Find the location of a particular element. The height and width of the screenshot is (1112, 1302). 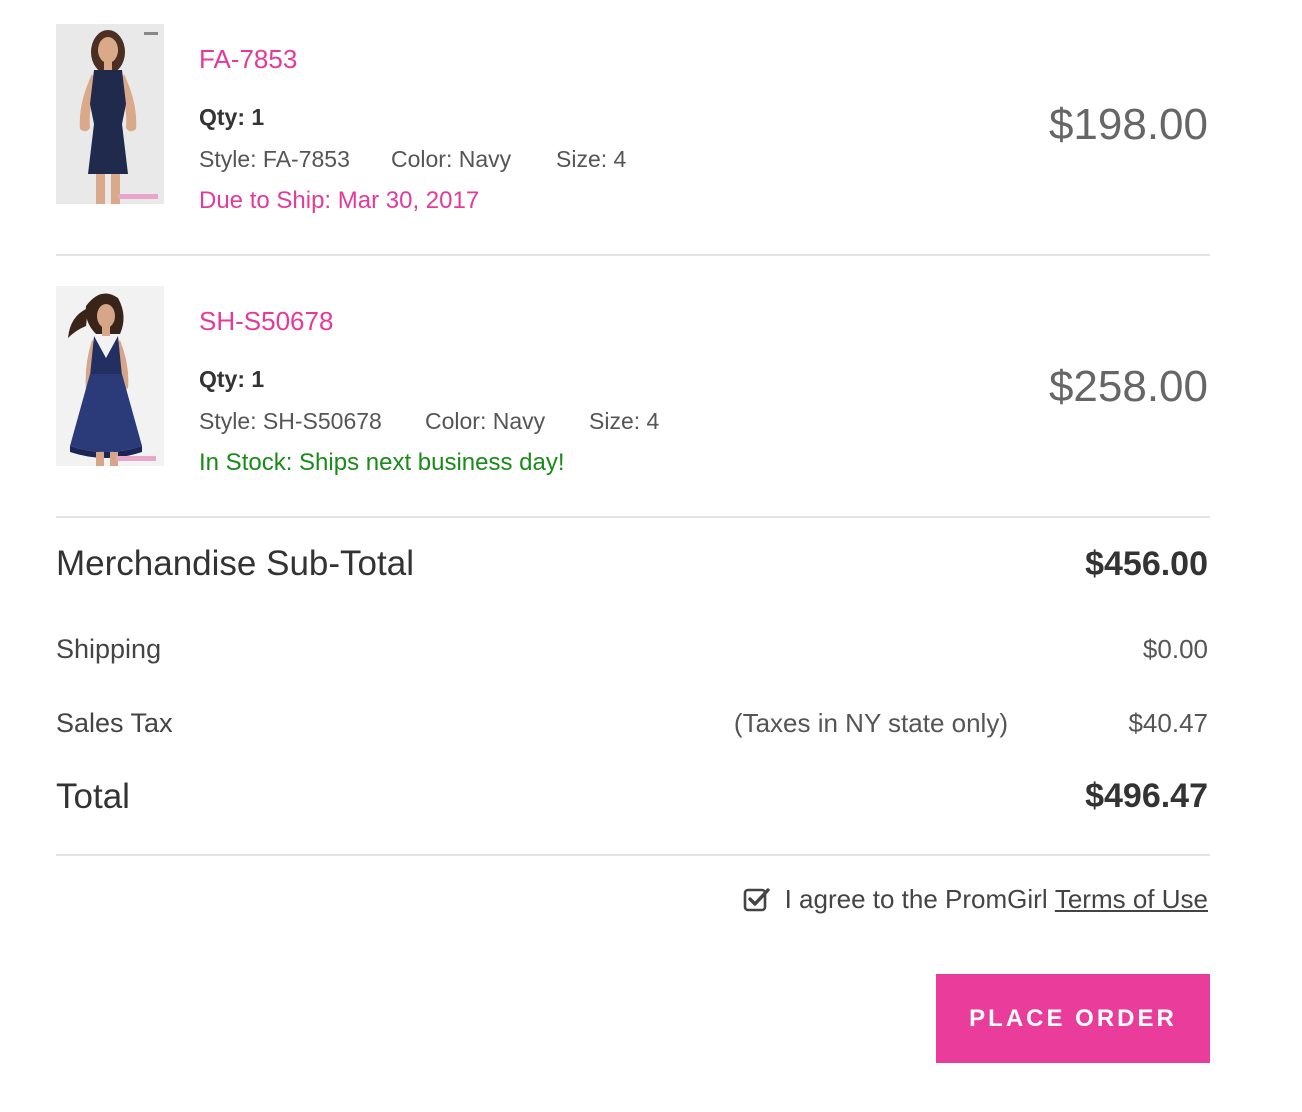

terms-agreement: I agree to the PromGirl Terms of Use is located at coordinates (975, 899).